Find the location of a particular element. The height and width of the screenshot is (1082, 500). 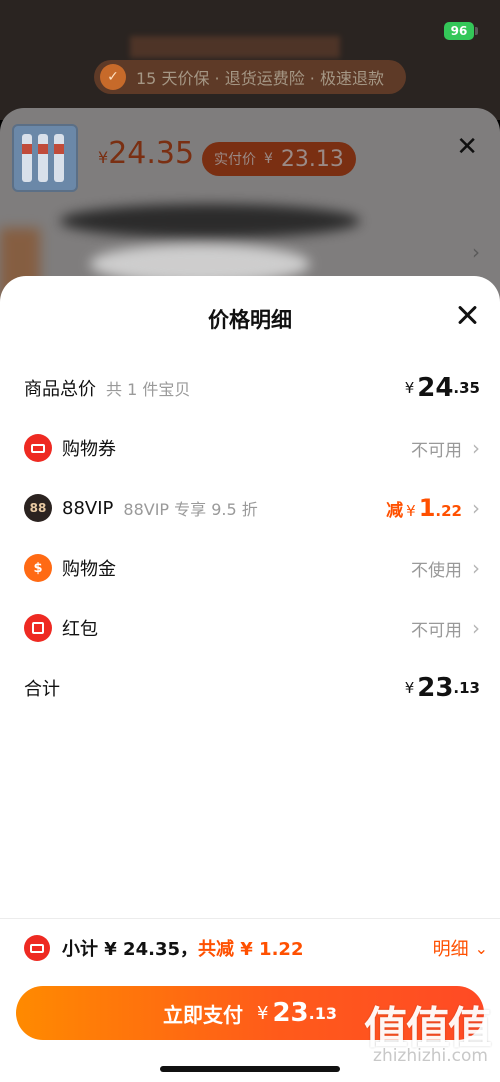

product-thumbnail is located at coordinates (45, 158).